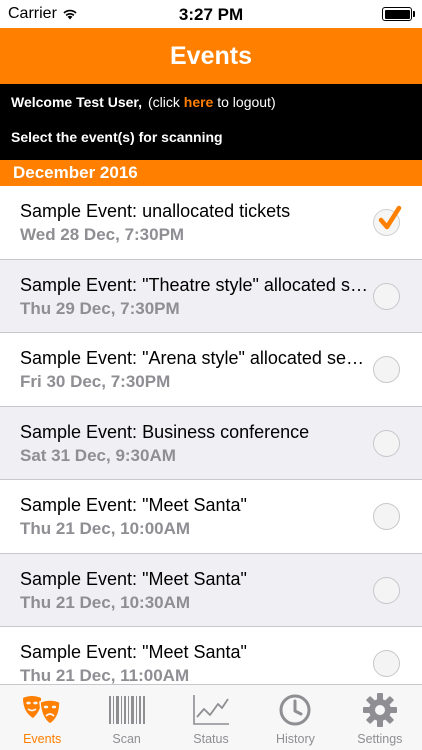 The image size is (422, 750). What do you see at coordinates (42, 710) in the screenshot?
I see `theatre-masks-icon` at bounding box center [42, 710].